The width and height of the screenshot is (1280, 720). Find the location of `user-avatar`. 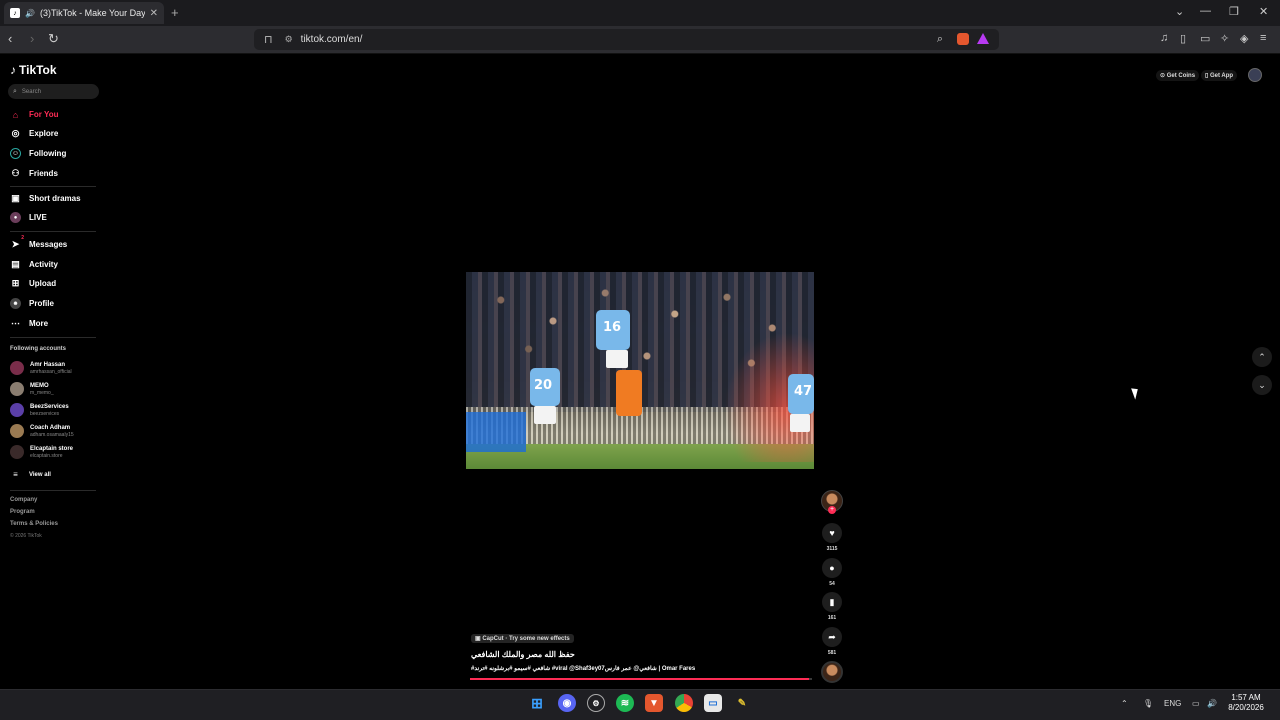

user-avatar is located at coordinates (1255, 75).